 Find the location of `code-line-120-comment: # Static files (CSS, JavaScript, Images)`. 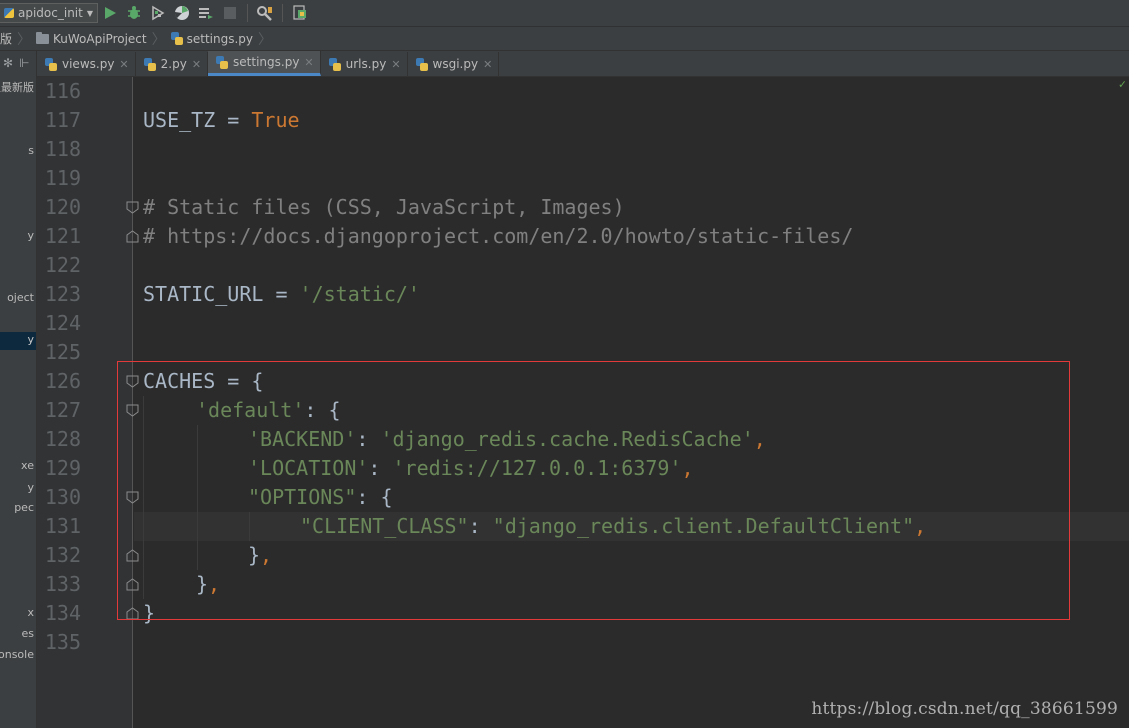

code-line-120-comment: # Static files (CSS, JavaScript, Images) is located at coordinates (384, 207).